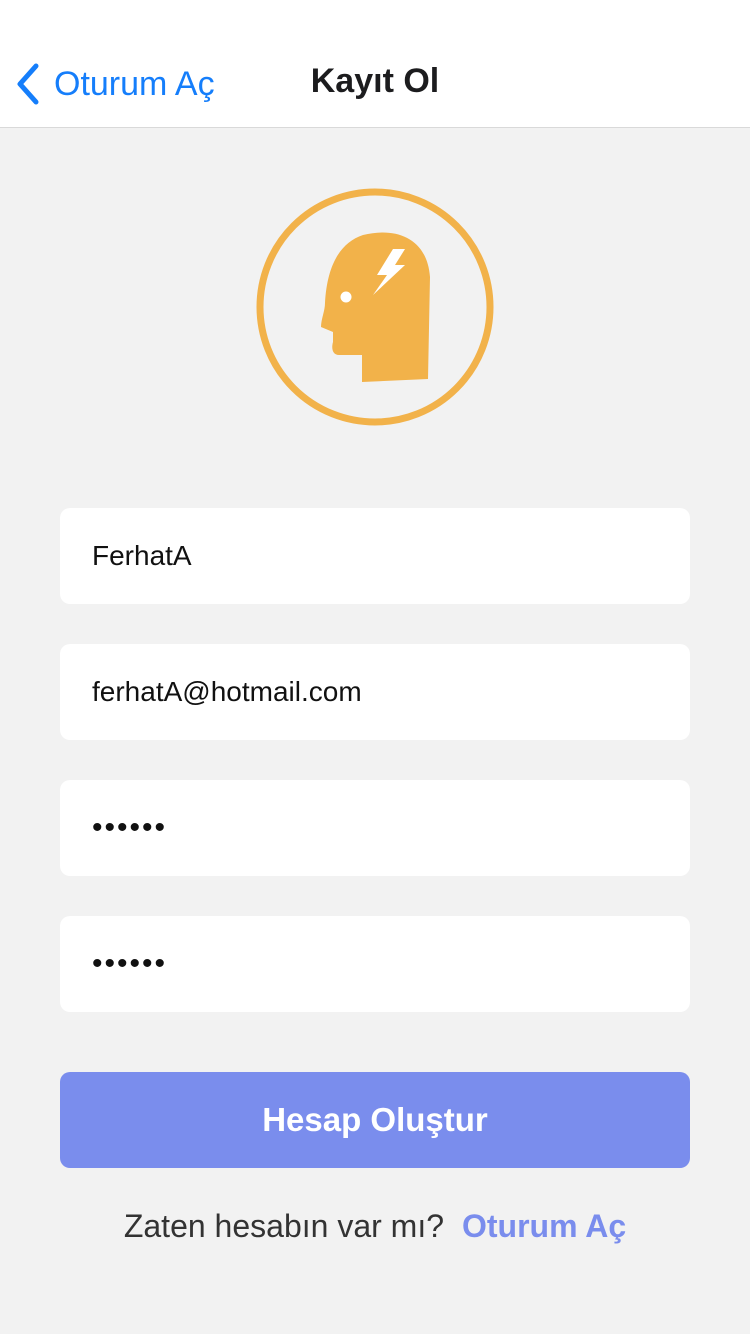  I want to click on password-field: ••••••, so click(375, 828).